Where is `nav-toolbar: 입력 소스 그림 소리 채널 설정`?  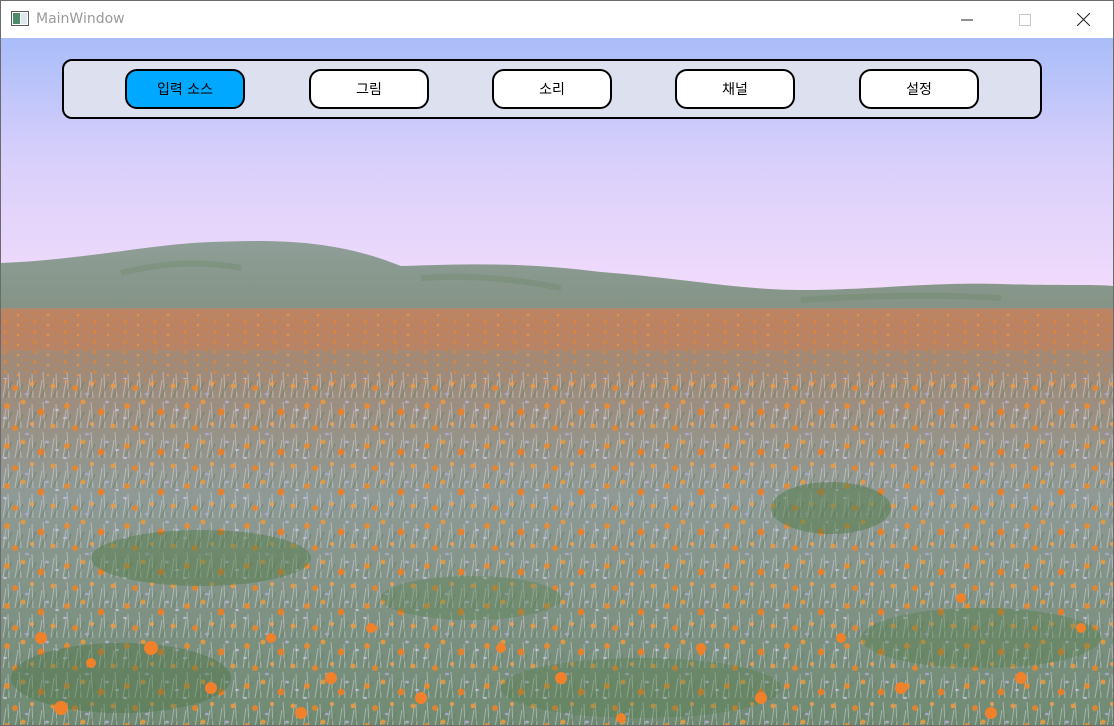
nav-toolbar: 입력 소스 그림 소리 채널 설정 is located at coordinates (552, 89).